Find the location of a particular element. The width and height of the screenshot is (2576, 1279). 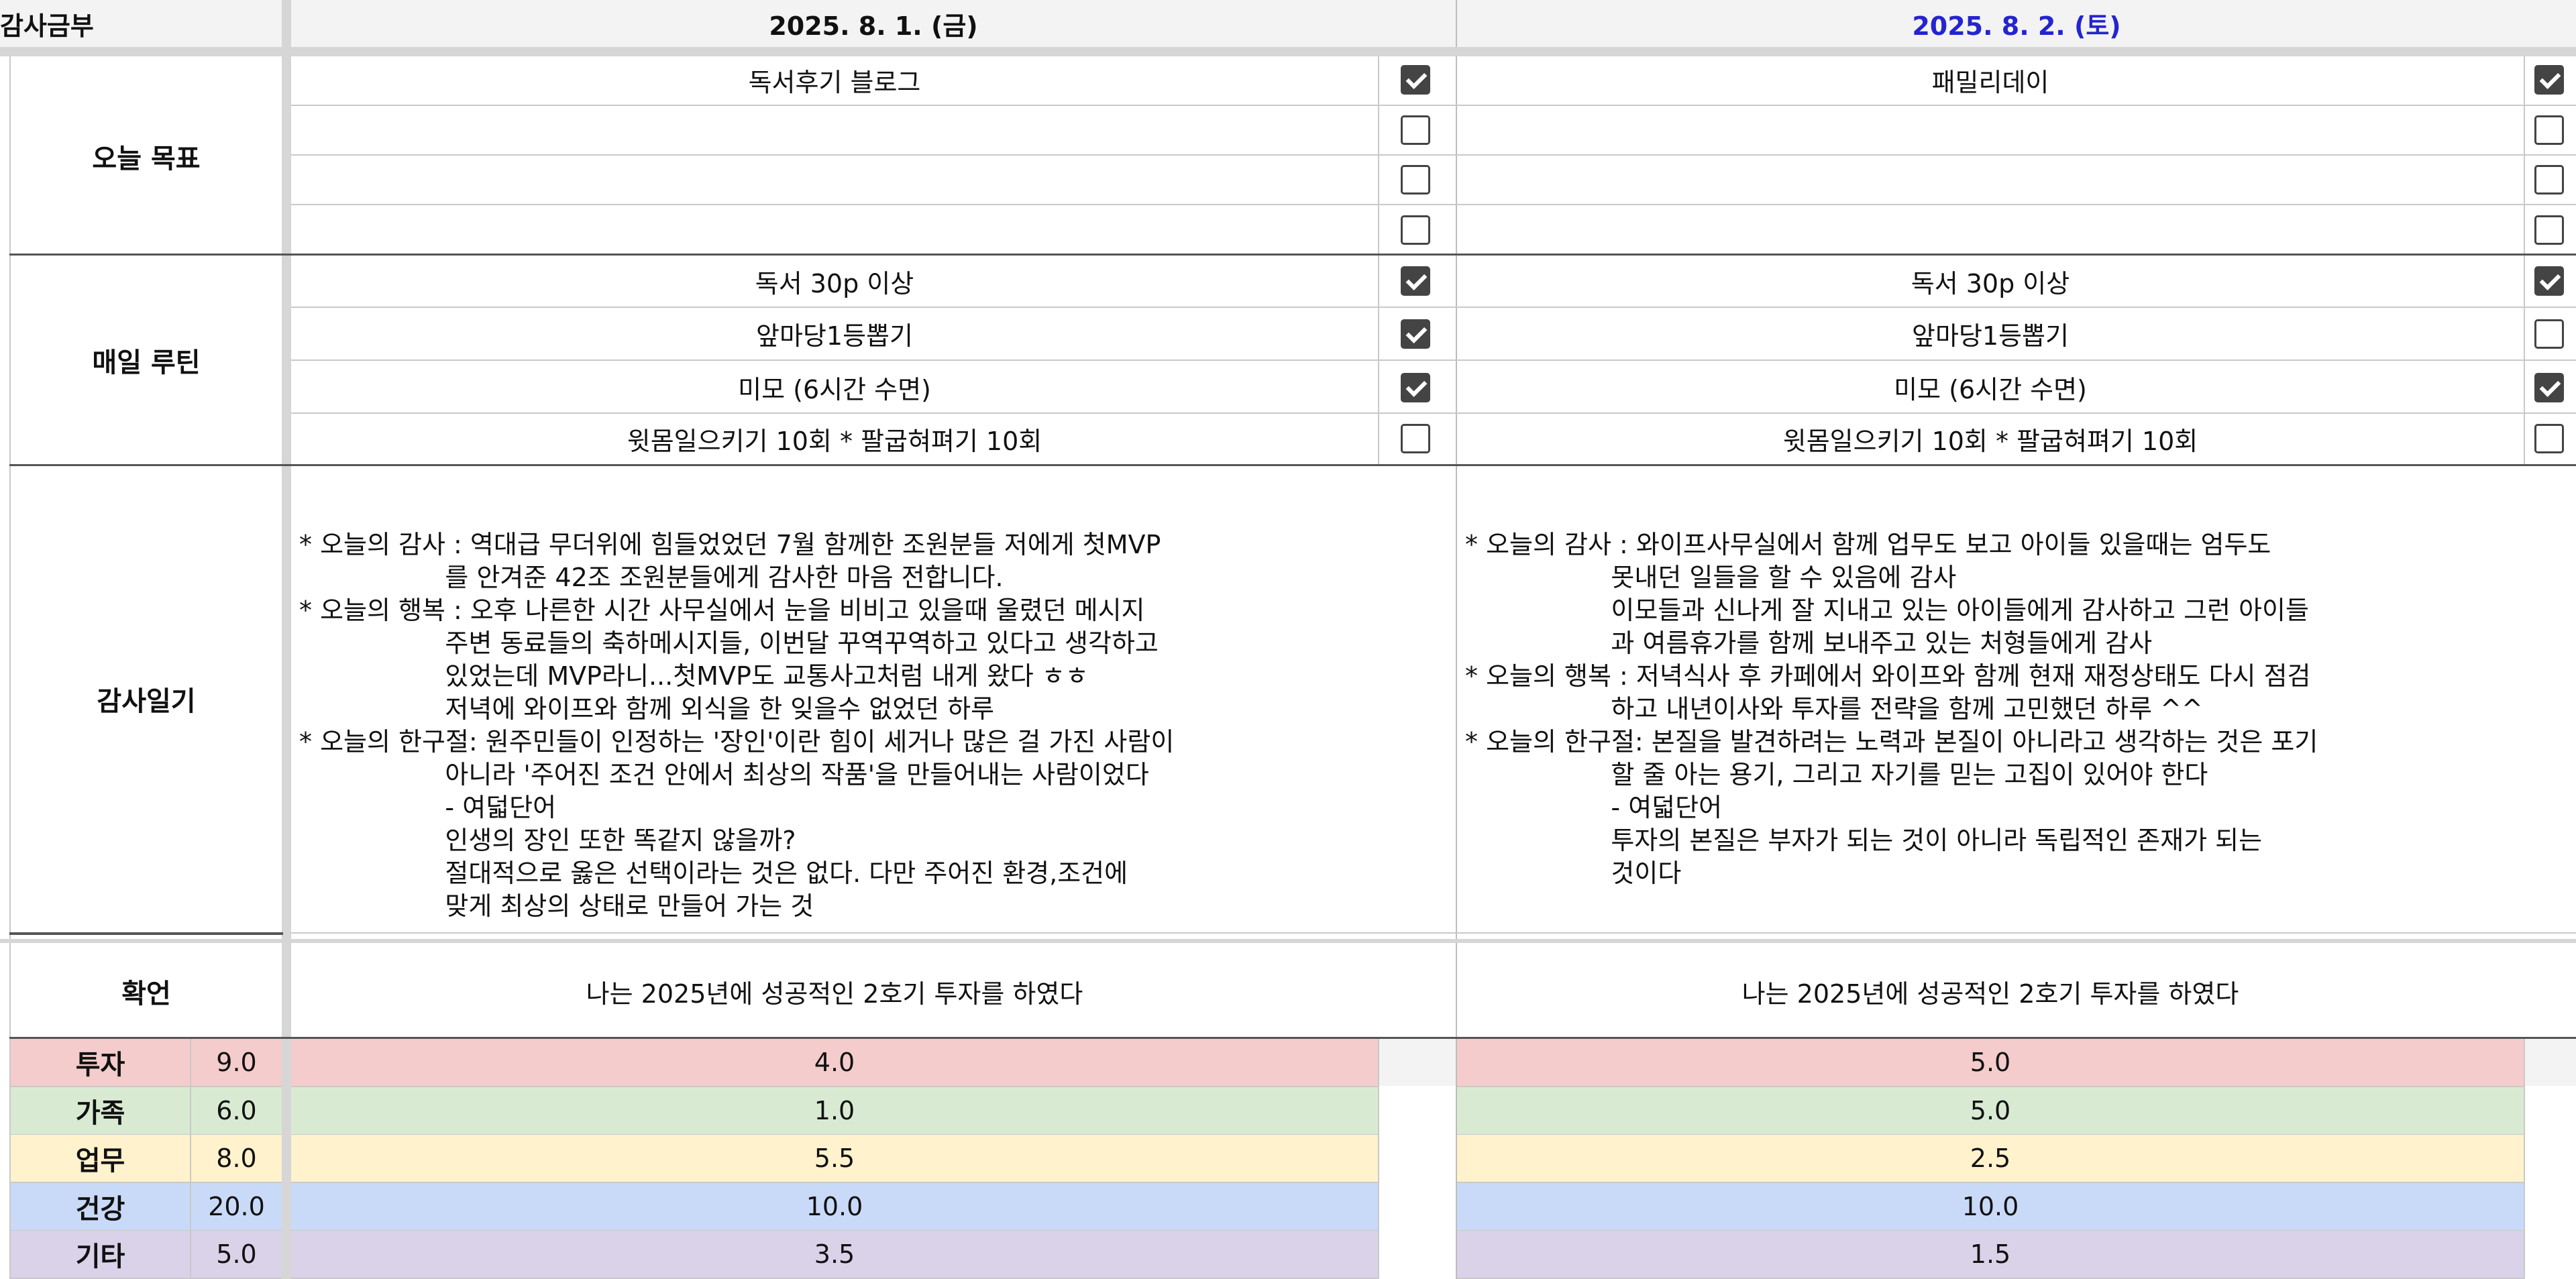

routine-day1-2: 앞마당1등뽑기 is located at coordinates (834, 333).